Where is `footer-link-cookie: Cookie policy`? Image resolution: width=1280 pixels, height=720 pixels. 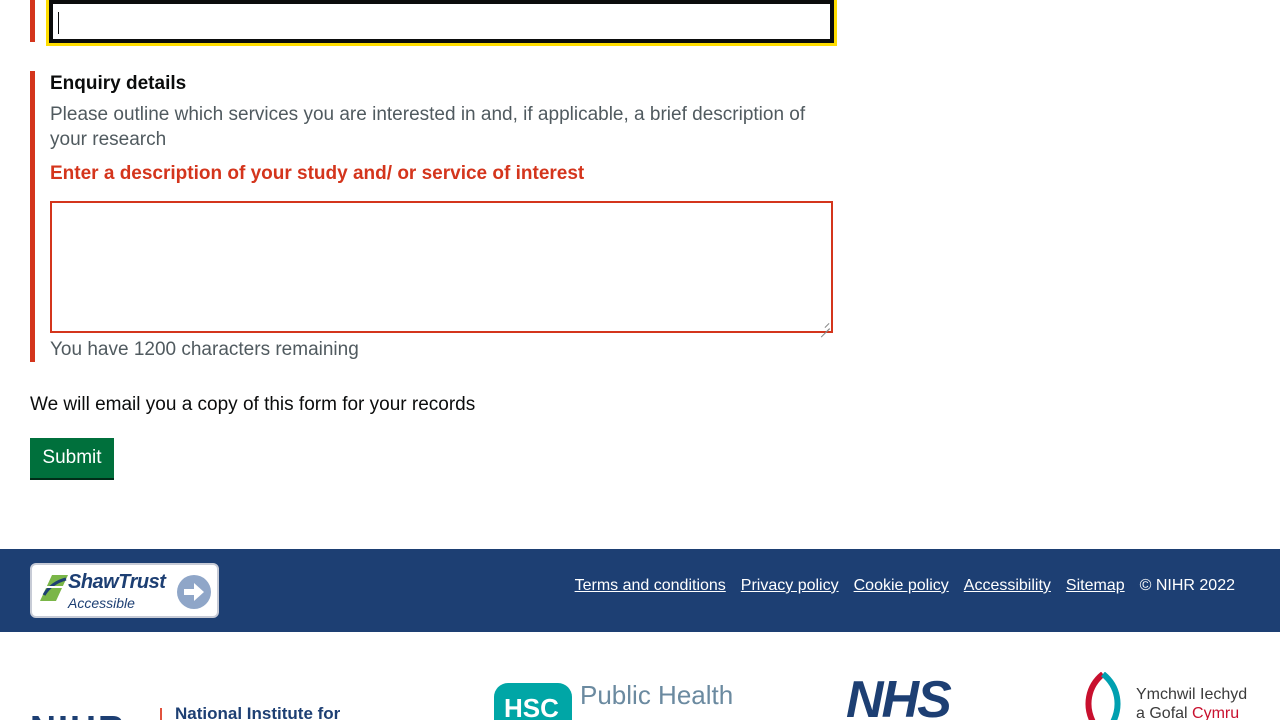
footer-link-cookie: Cookie policy is located at coordinates (901, 586).